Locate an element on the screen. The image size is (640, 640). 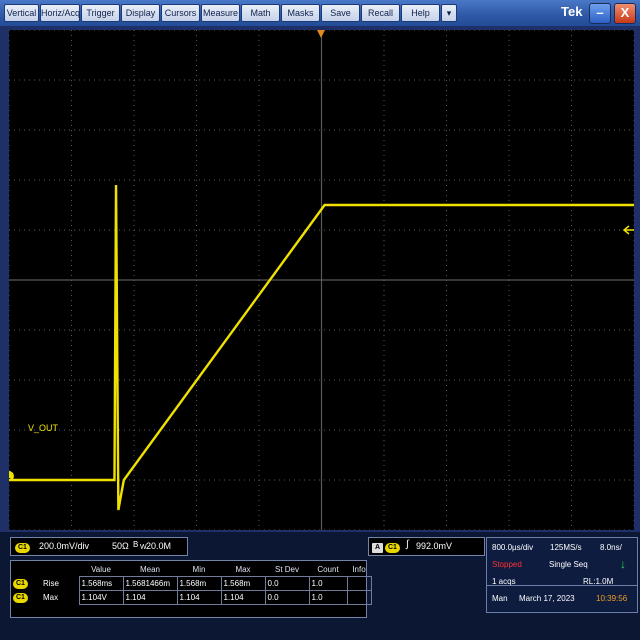
date: March 17, 2023 is located at coordinates (547, 598).